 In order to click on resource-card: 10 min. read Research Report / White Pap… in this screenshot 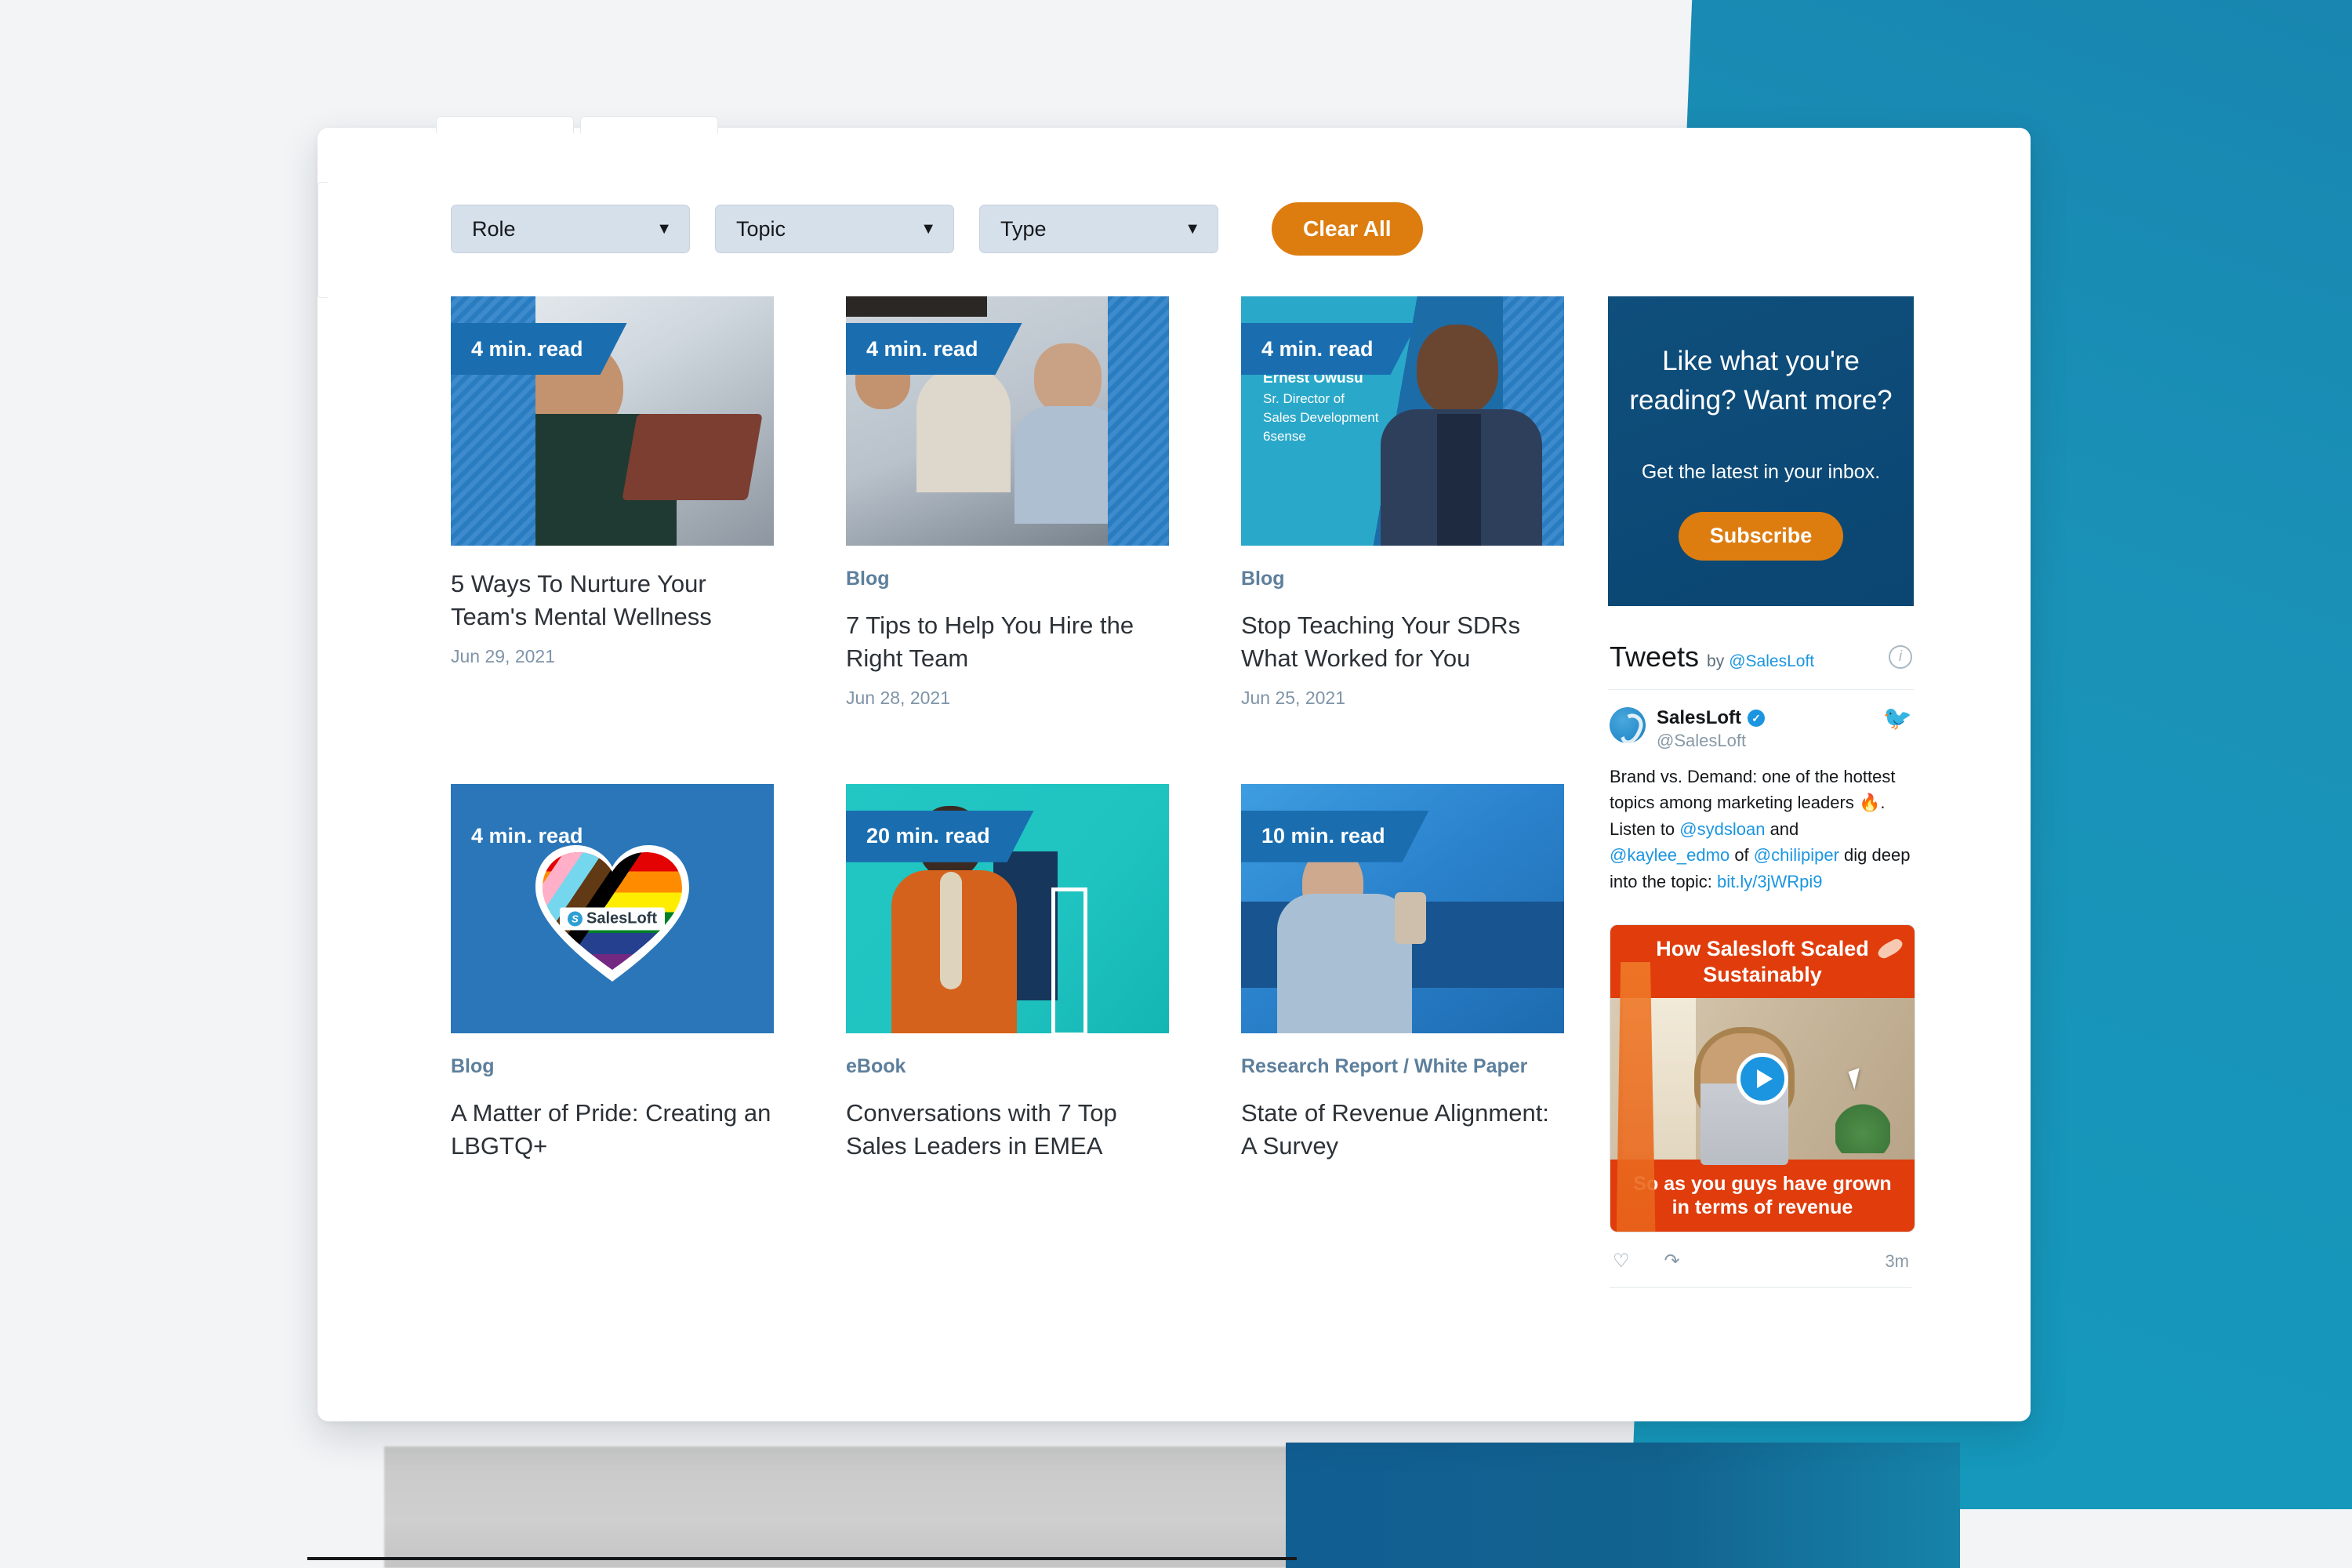, I will do `click(1402, 979)`.